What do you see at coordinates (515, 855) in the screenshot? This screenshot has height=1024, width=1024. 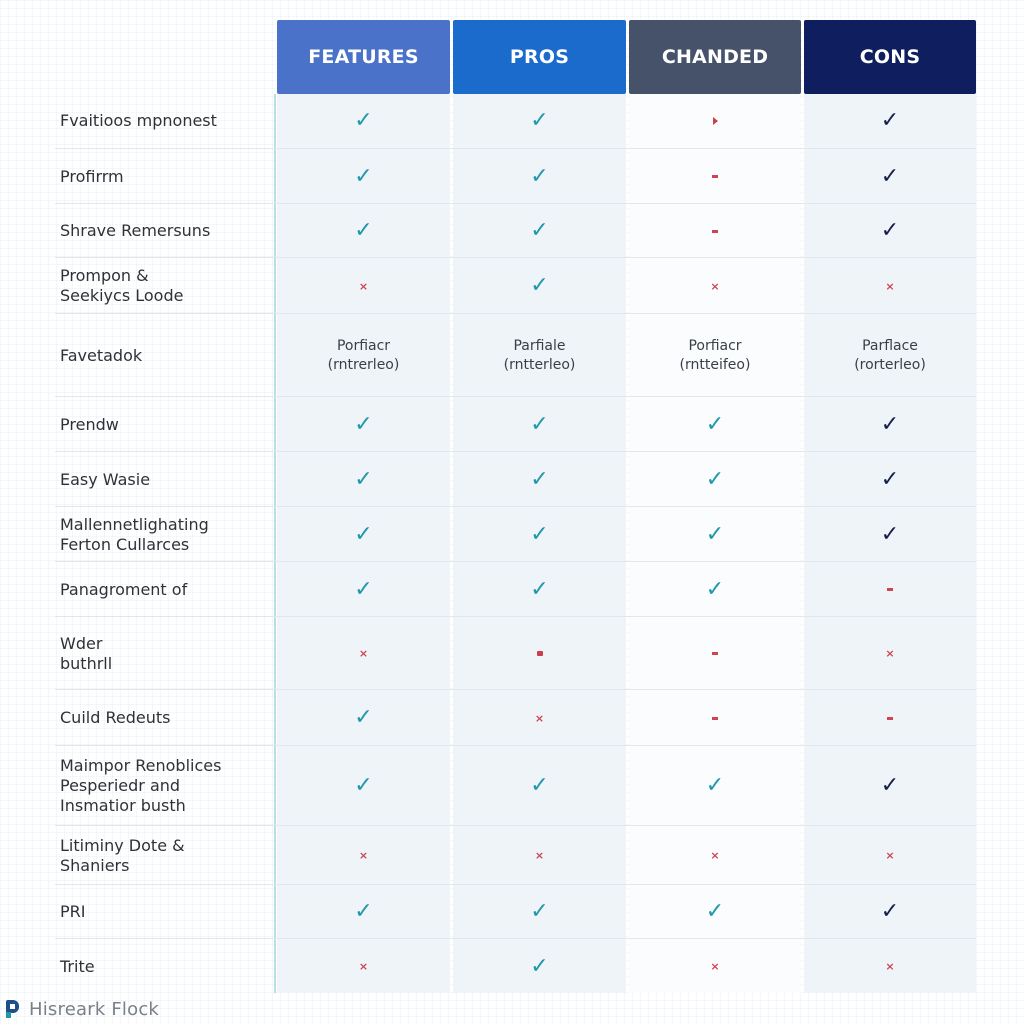 I see `table-row: Litiminy Dote & Shaniers × × × ×` at bounding box center [515, 855].